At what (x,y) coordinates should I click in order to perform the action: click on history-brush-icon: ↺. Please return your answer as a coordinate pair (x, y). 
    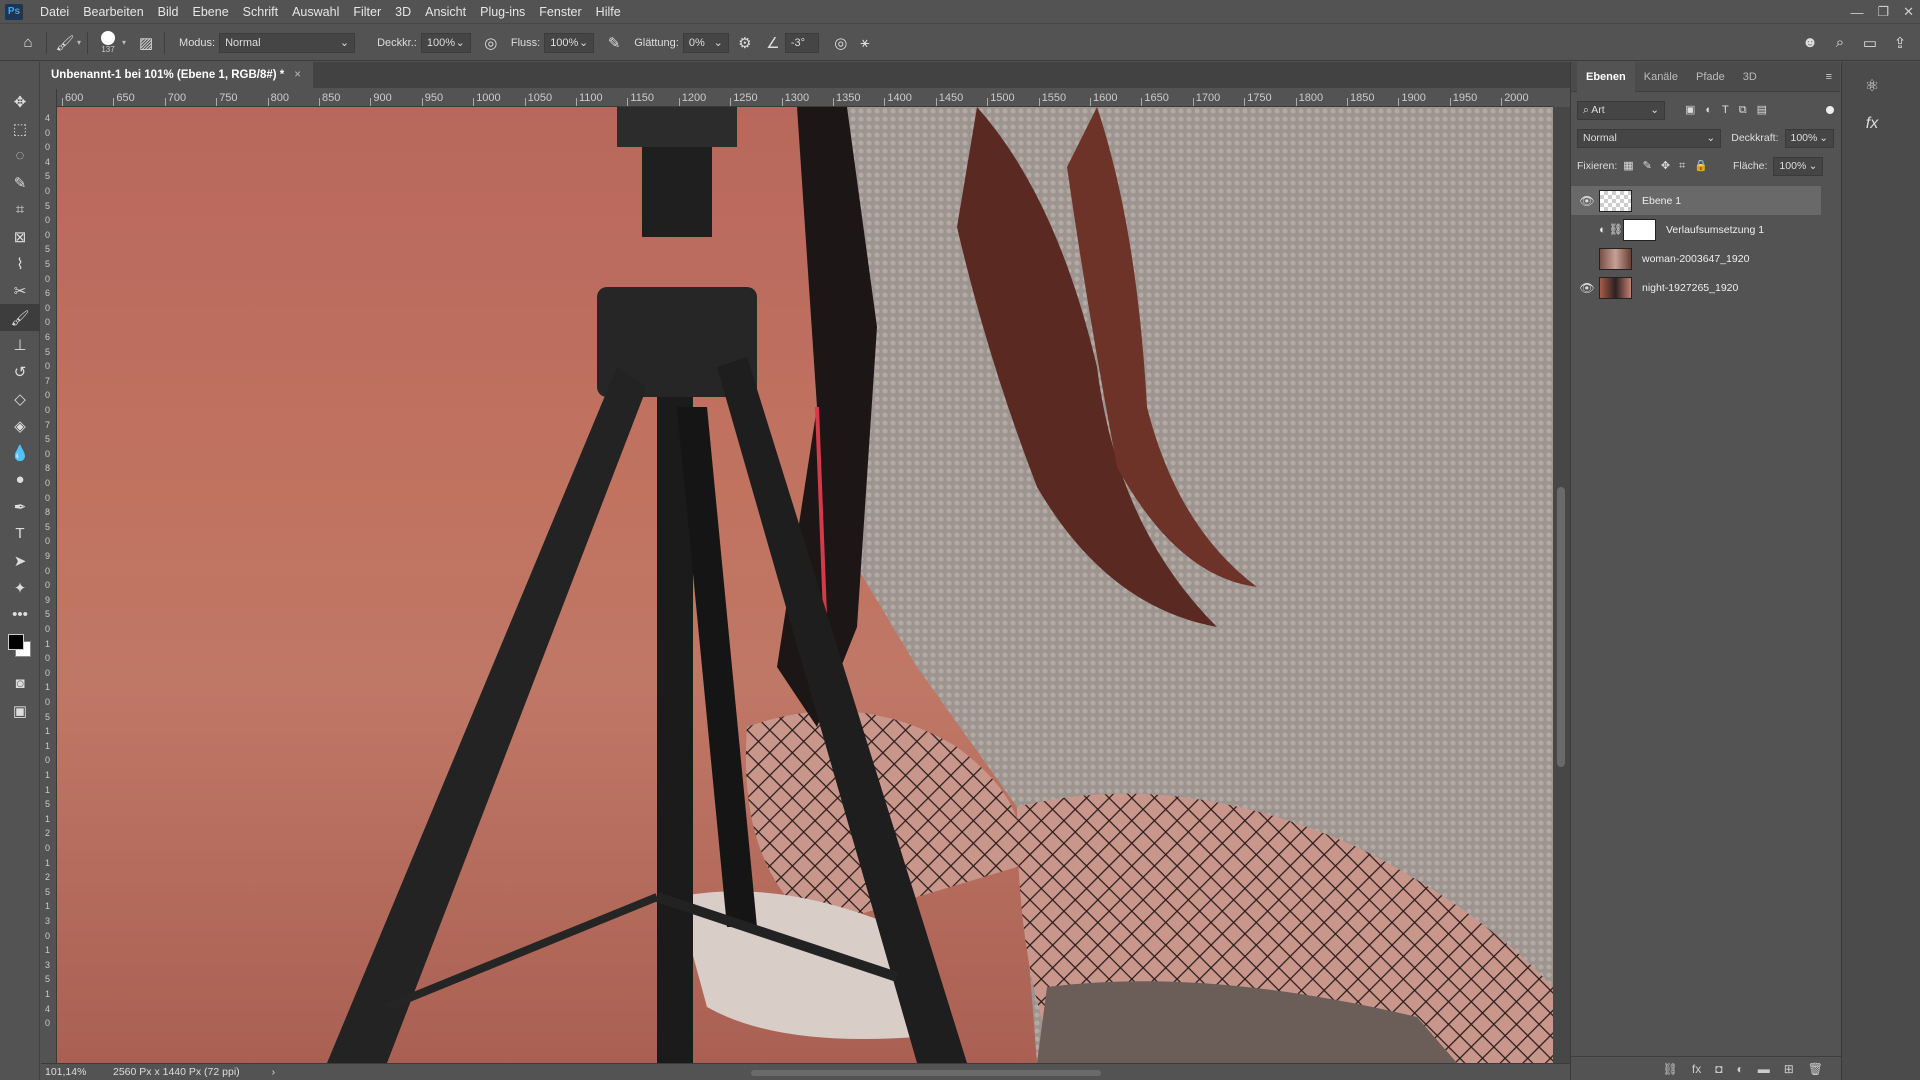
    Looking at the image, I should click on (20, 371).